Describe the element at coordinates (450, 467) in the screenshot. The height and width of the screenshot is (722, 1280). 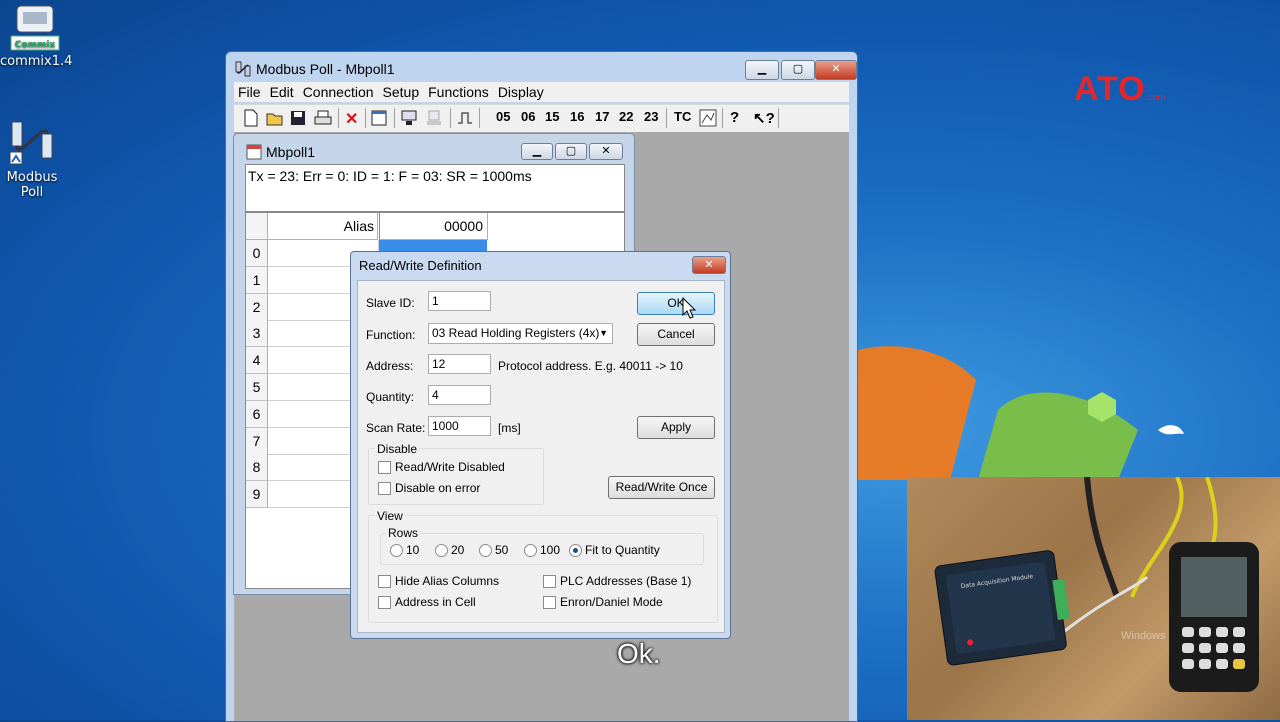
I see `rw-disabled-label: Read/Write Disabled` at that location.